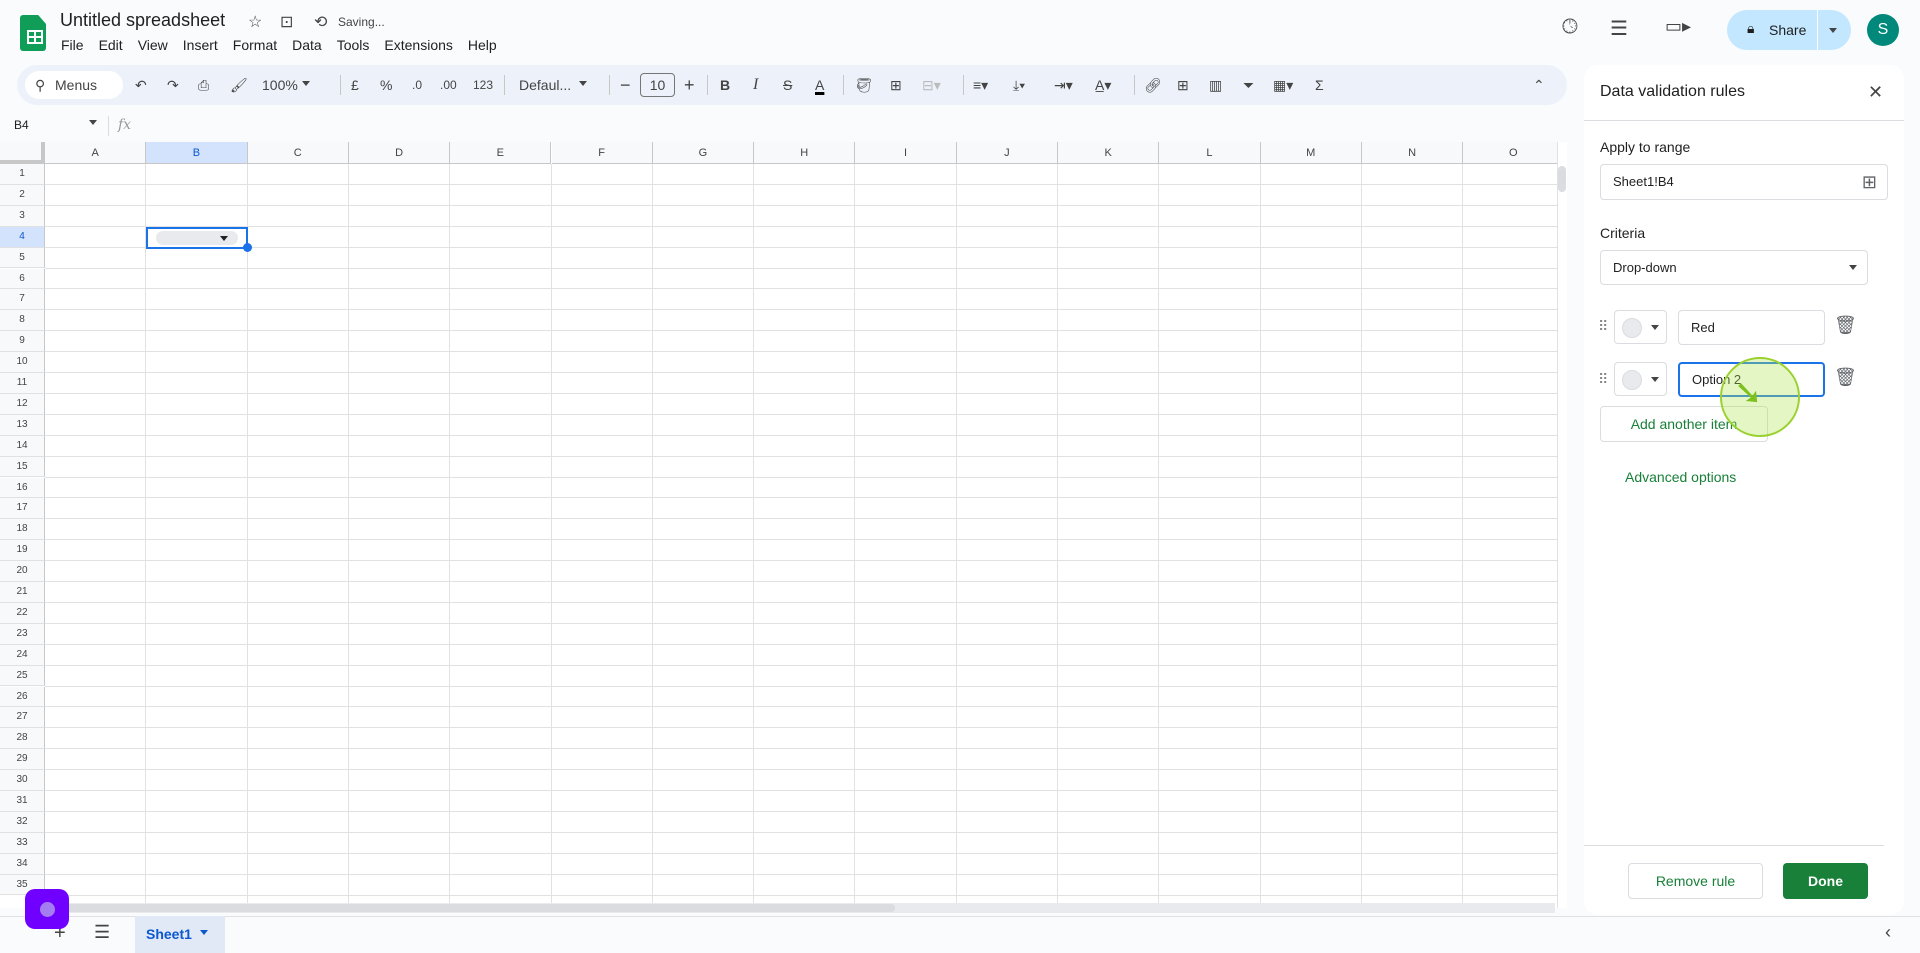  I want to click on version-history-icon: 🕓︎, so click(1570, 27).